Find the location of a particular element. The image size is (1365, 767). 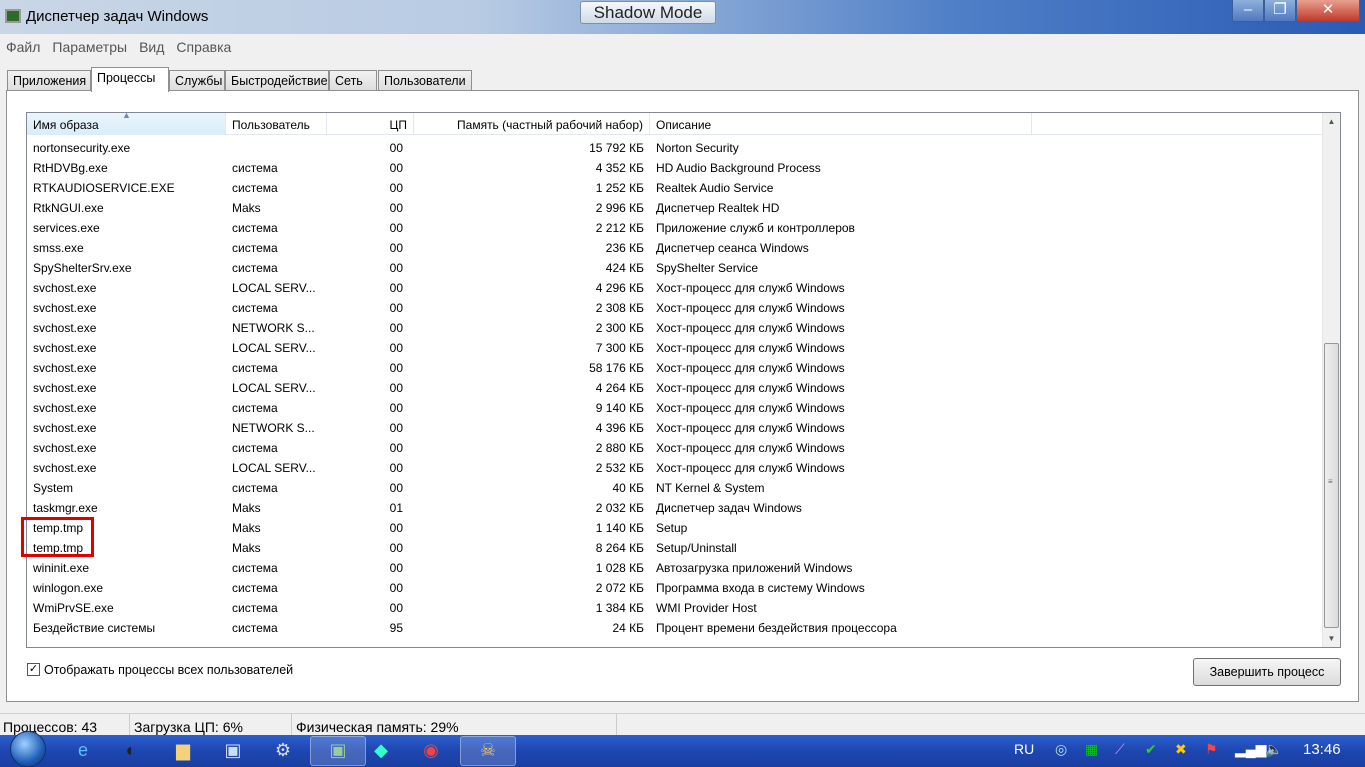

speaker-app-icon: ◐ is located at coordinates (131, 750).